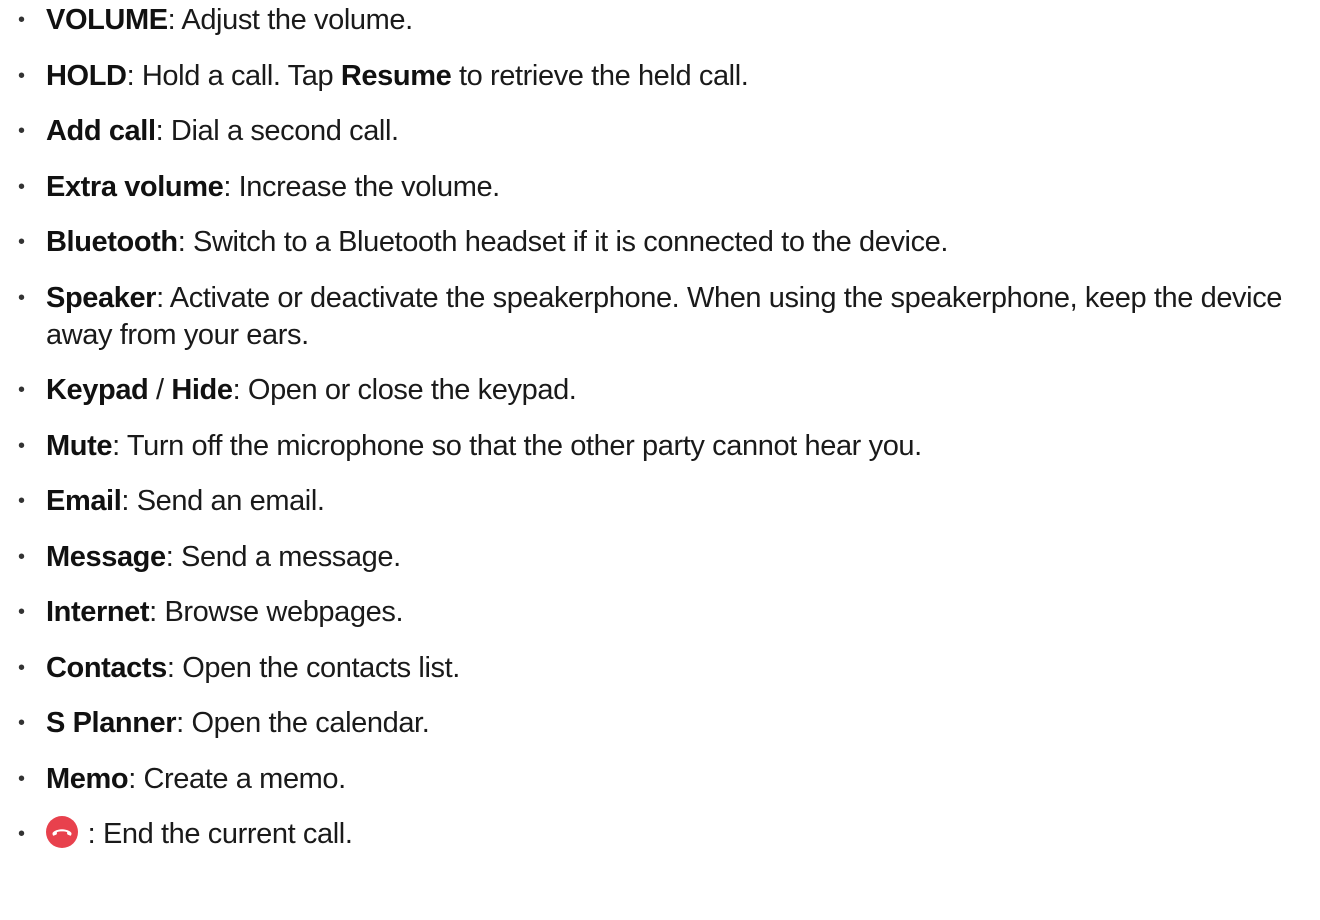 This screenshot has height=920, width=1320. What do you see at coordinates (106, 667) in the screenshot?
I see `term-label: Contacts` at bounding box center [106, 667].